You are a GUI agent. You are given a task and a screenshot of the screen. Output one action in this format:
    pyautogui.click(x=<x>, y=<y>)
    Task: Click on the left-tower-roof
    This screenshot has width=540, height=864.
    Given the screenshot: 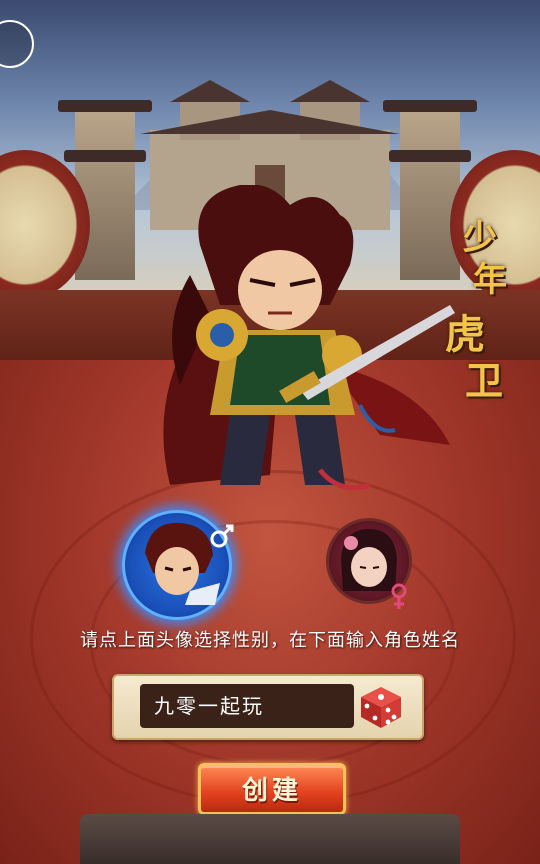 What is the action you would take?
    pyautogui.click(x=105, y=106)
    